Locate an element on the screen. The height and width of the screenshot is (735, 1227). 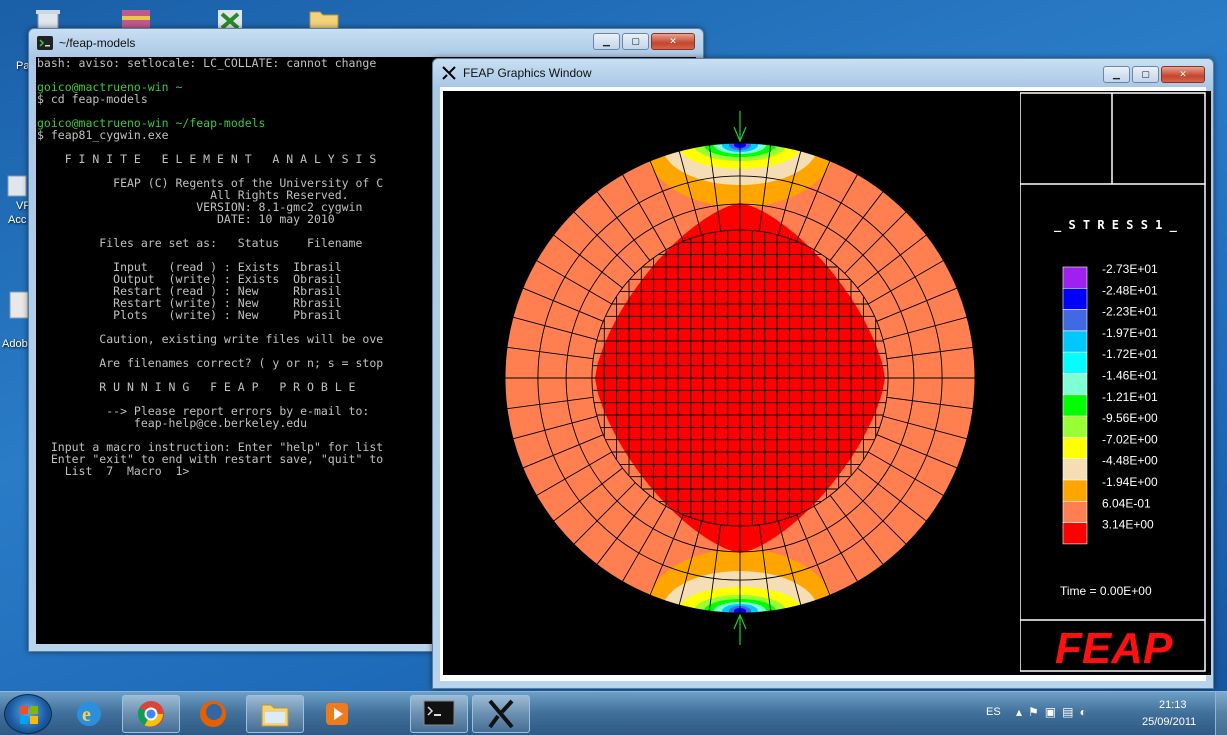
ie-taskbar-icon: e is located at coordinates (89, 714).